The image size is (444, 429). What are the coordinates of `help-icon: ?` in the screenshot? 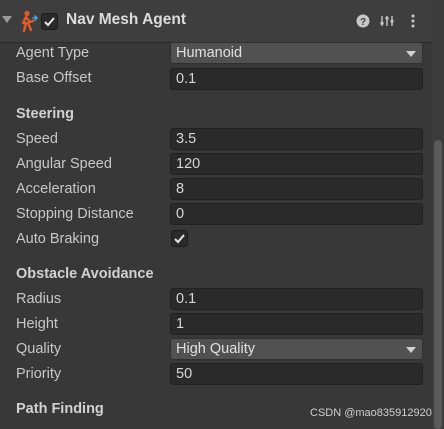 It's located at (363, 21).